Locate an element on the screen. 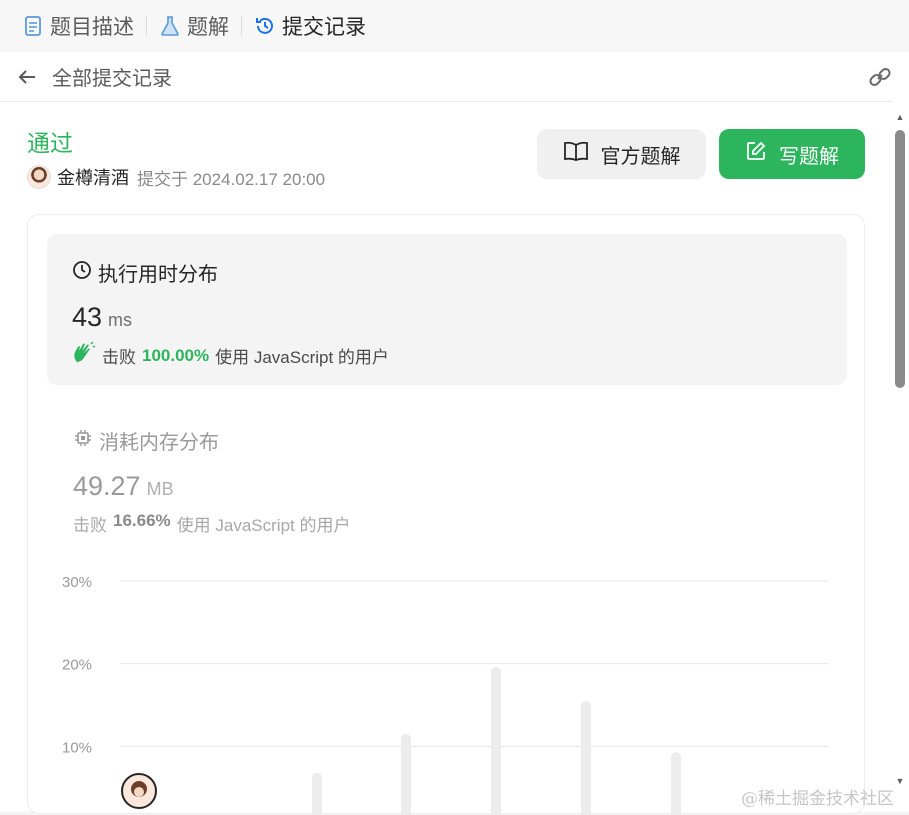 This screenshot has height=815, width=909. tab-bar: 题目描述 题解 提交记录 is located at coordinates (454, 26).